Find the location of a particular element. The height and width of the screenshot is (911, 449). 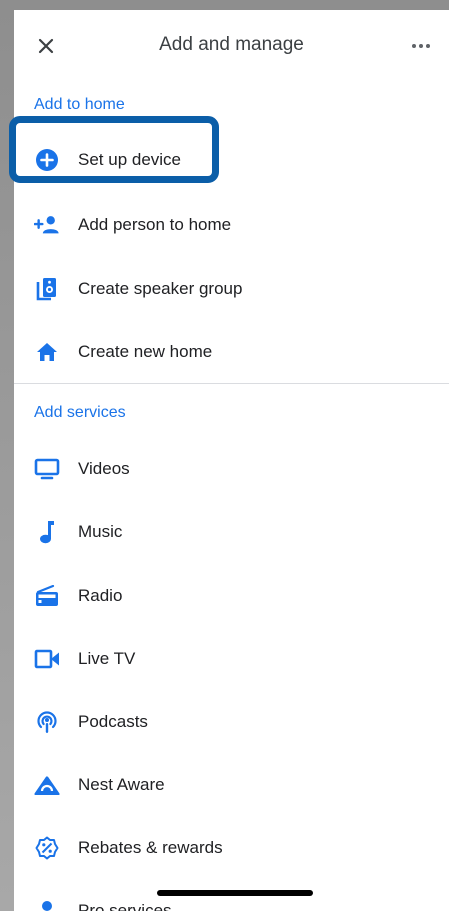

radio-icon is located at coordinates (47, 596).